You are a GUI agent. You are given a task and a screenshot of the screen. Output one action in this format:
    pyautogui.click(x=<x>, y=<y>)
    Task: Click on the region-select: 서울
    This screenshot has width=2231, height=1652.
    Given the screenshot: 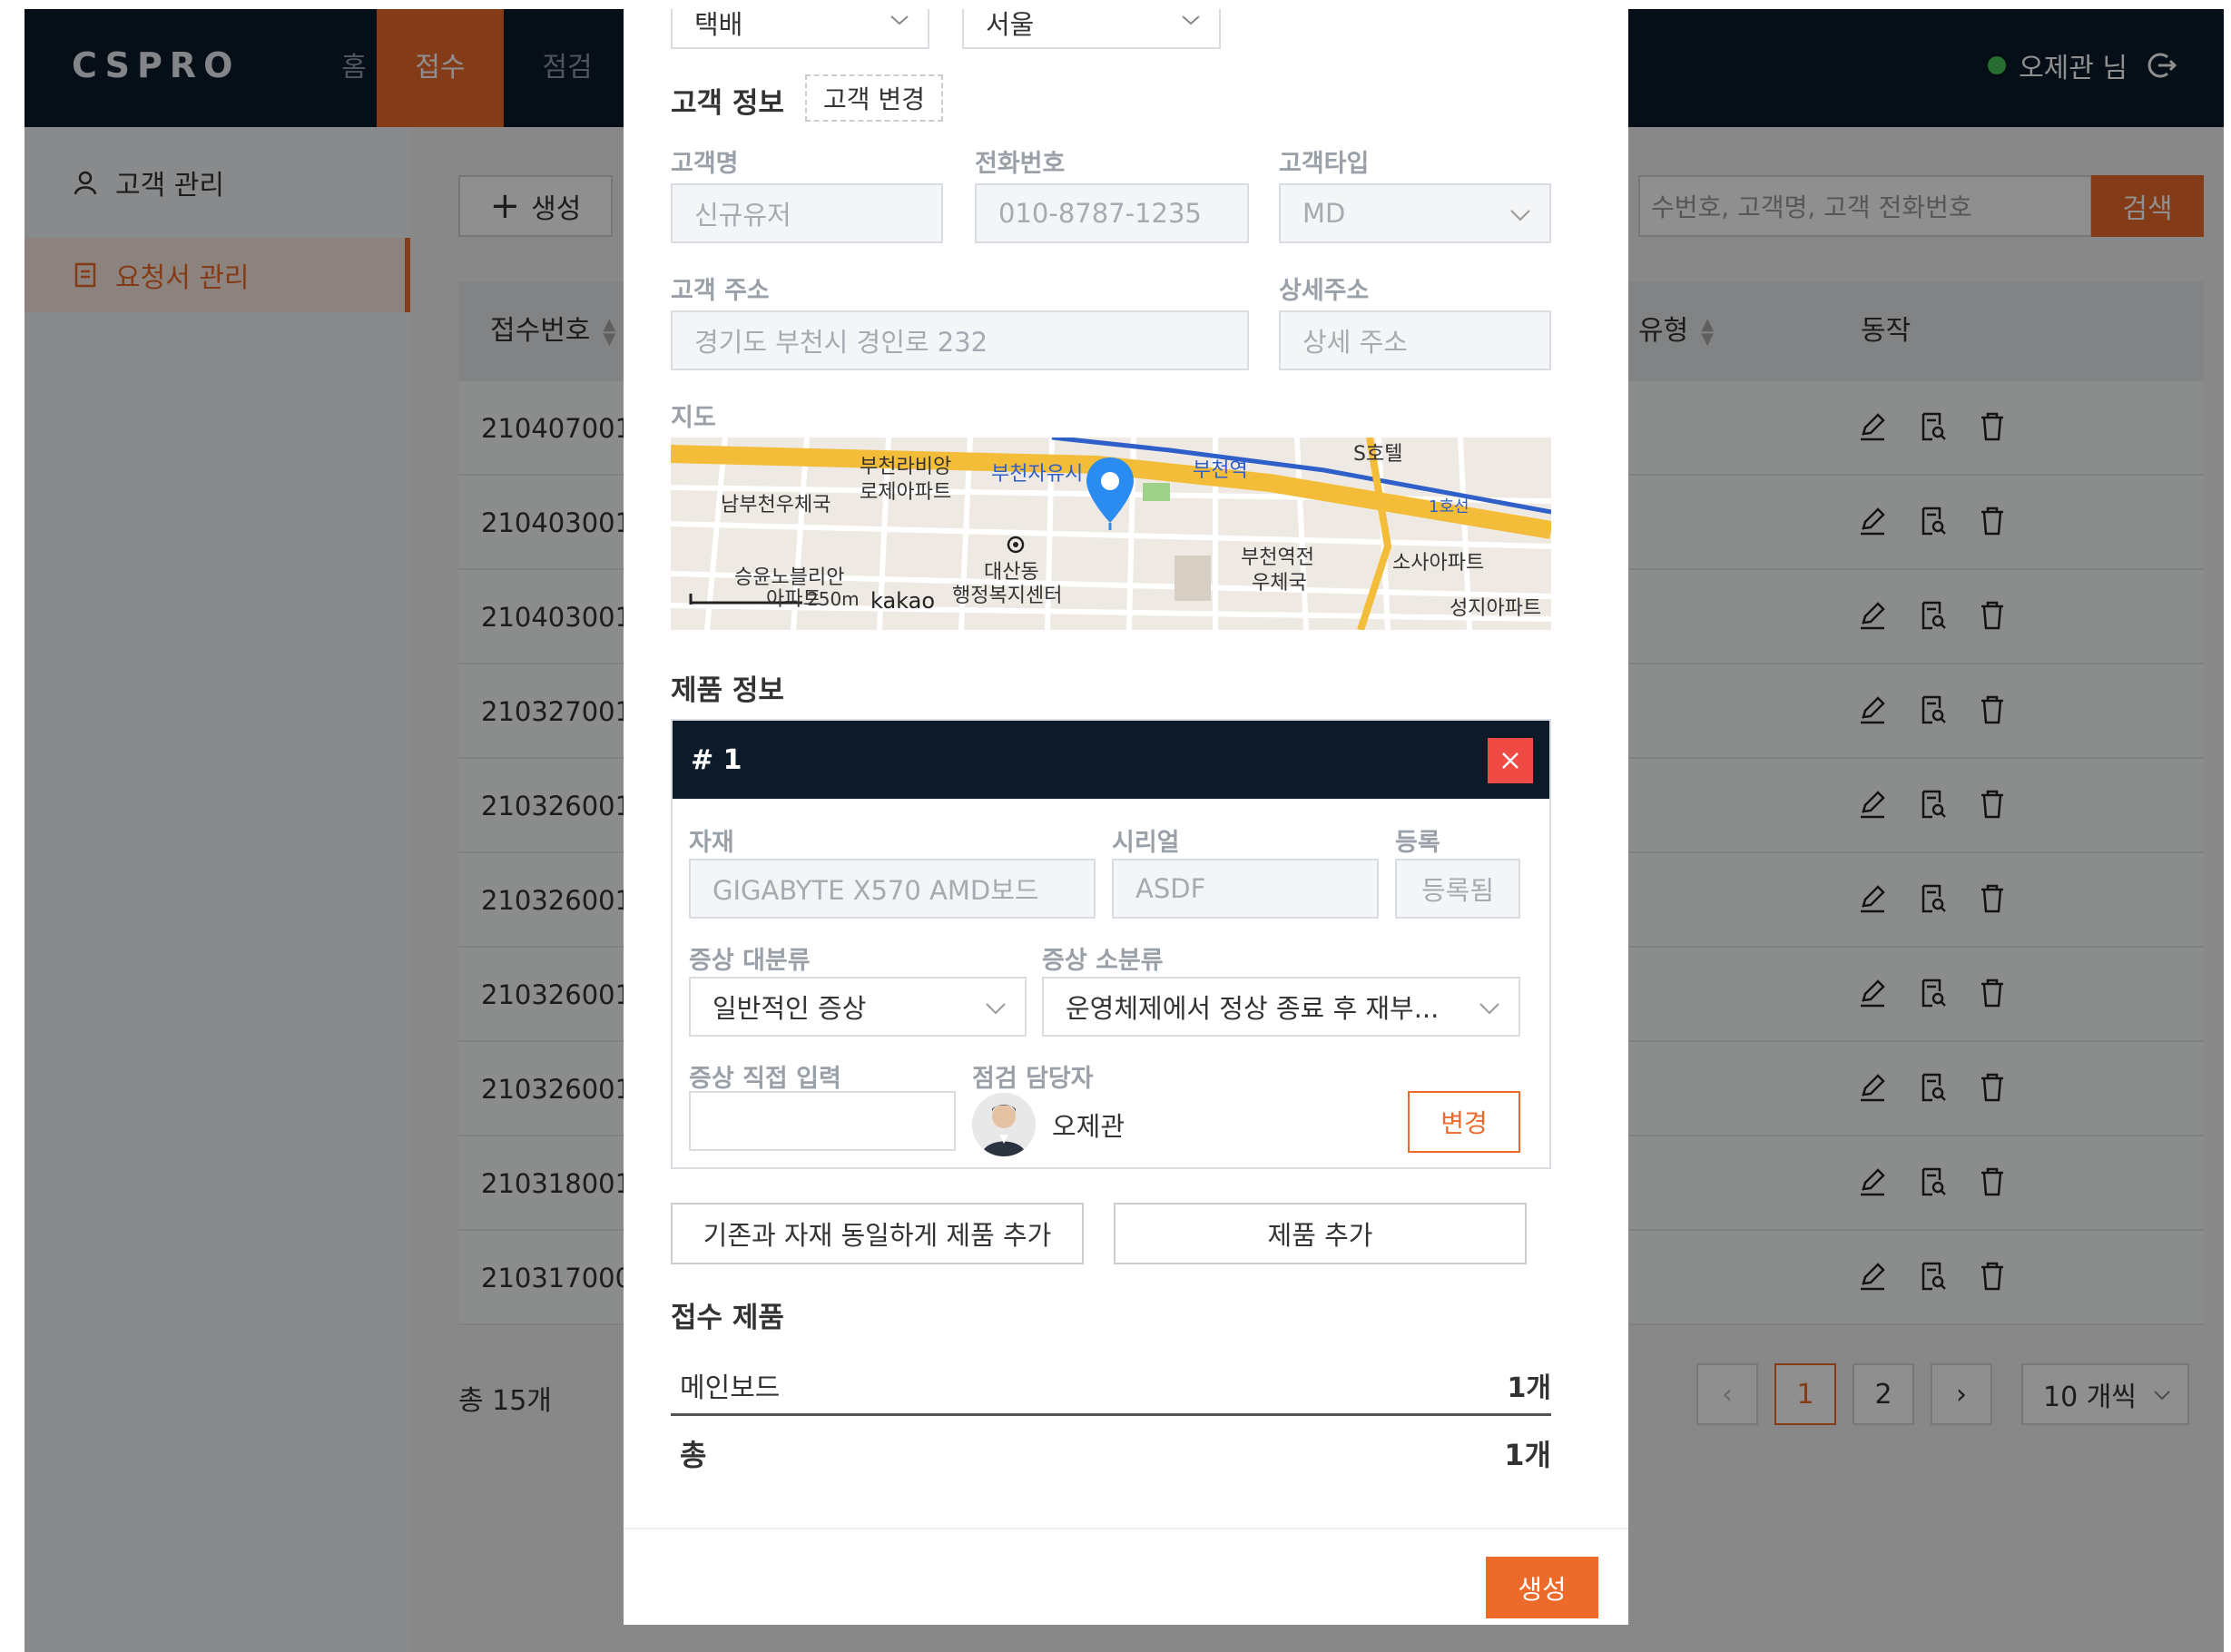 What is the action you would take?
    pyautogui.click(x=1091, y=29)
    